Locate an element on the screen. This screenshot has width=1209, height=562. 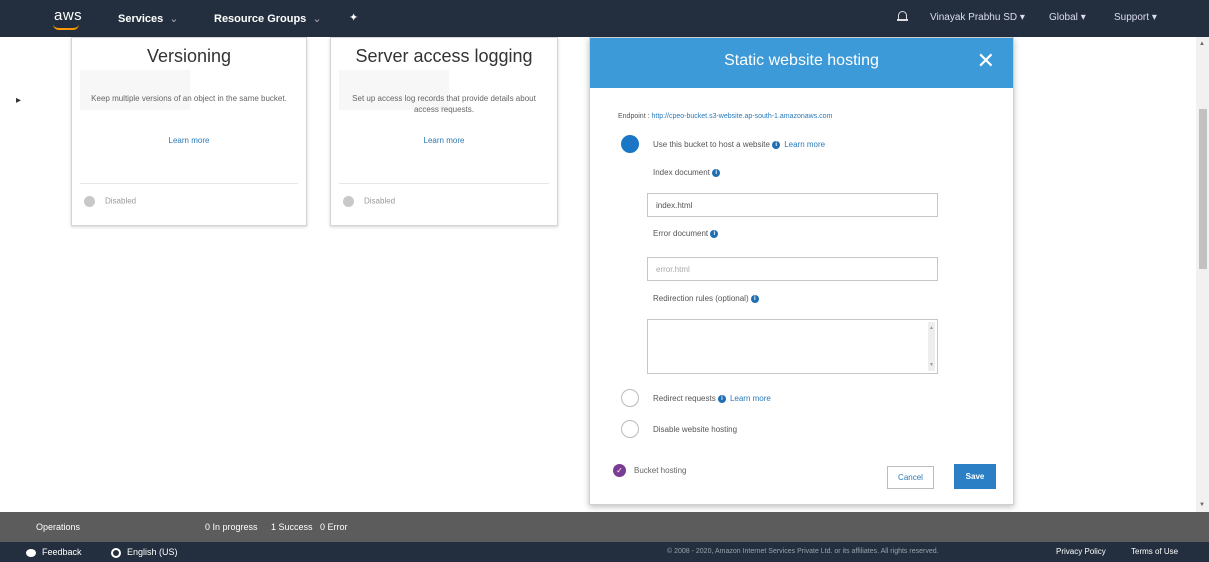
redirection-rules-textarea: ▲ ▼ is located at coordinates (792, 346).